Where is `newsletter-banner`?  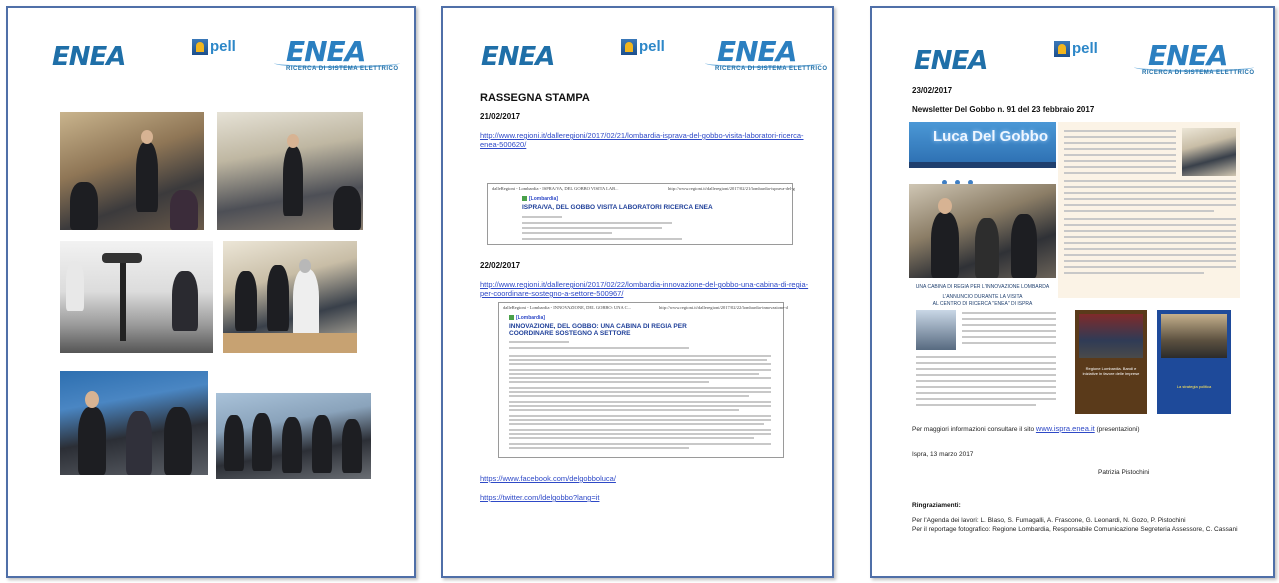
newsletter-banner is located at coordinates (982, 165).